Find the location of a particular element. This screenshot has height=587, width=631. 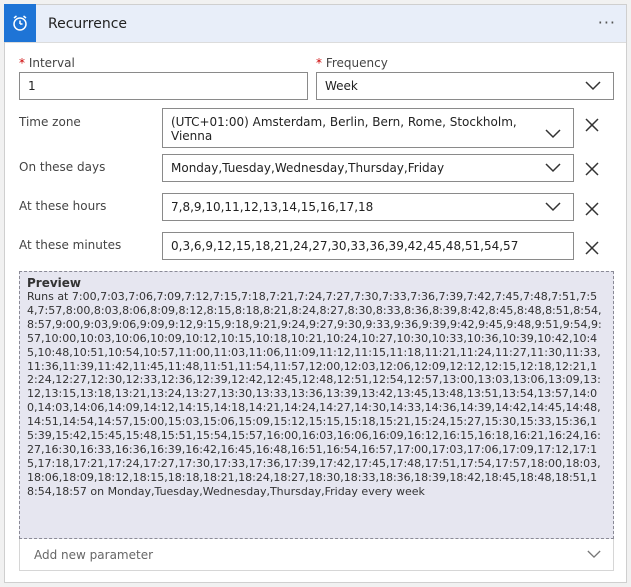

add-parameter-dropdown: Add new parameter is located at coordinates (316, 555).